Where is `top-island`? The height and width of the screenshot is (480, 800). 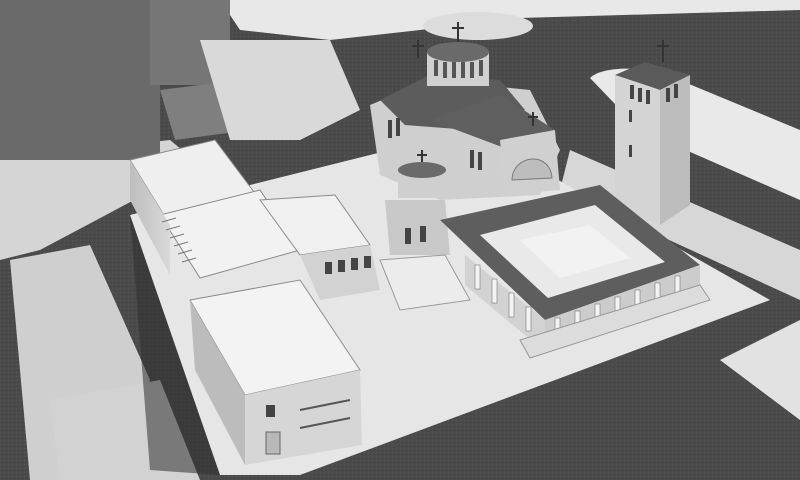
top-island is located at coordinates (478, 26).